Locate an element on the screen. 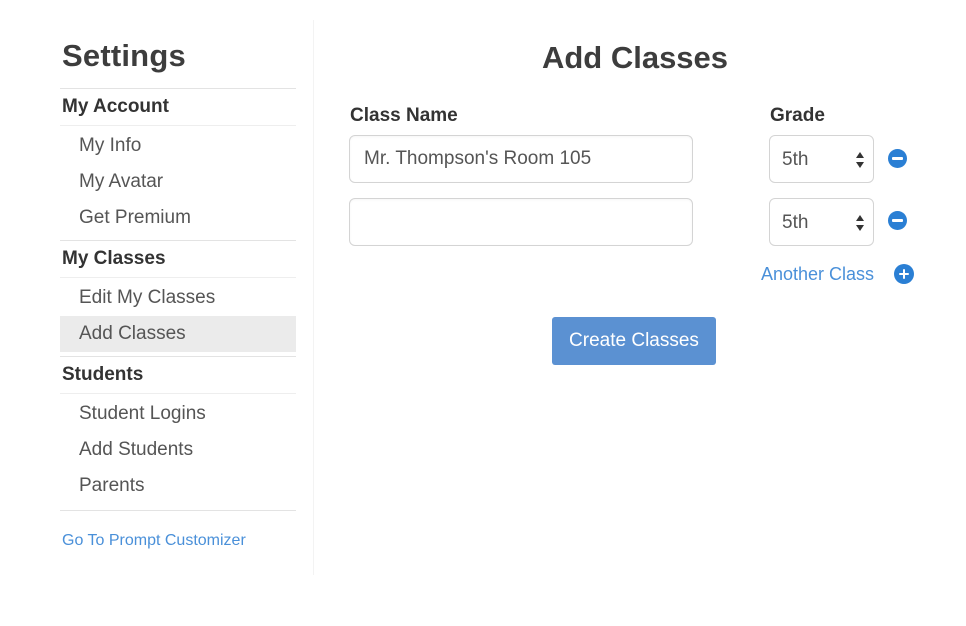  sidebar-title: Settings is located at coordinates (124, 55).